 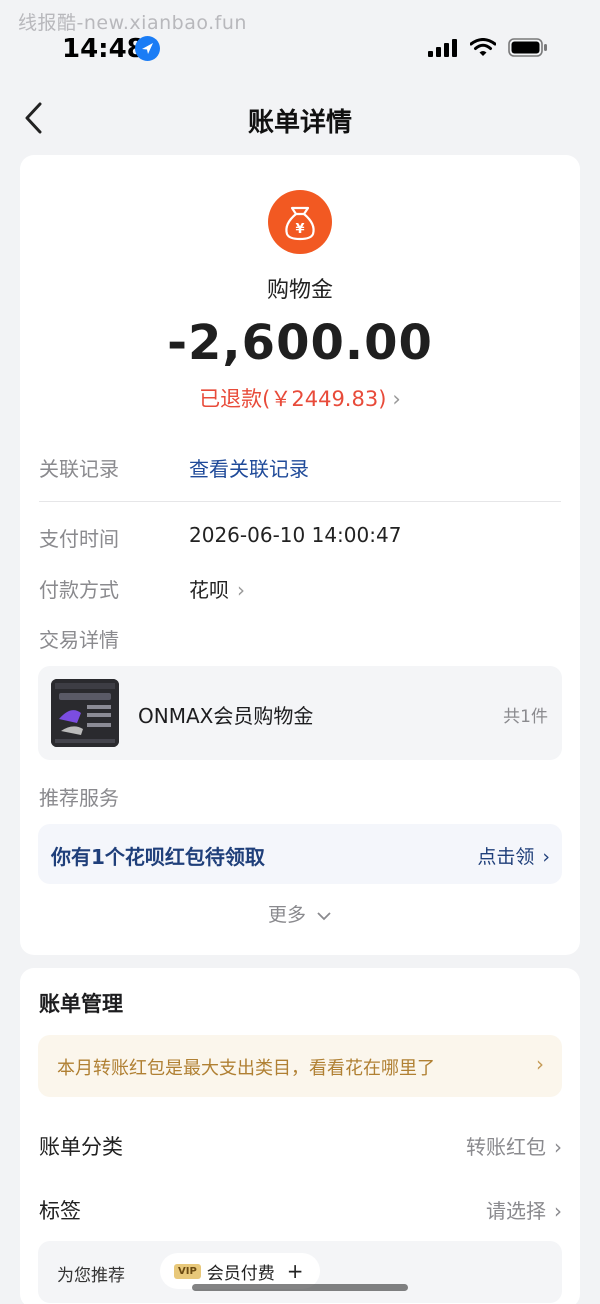 I want to click on status-bar: 14:48, so click(x=300, y=40).